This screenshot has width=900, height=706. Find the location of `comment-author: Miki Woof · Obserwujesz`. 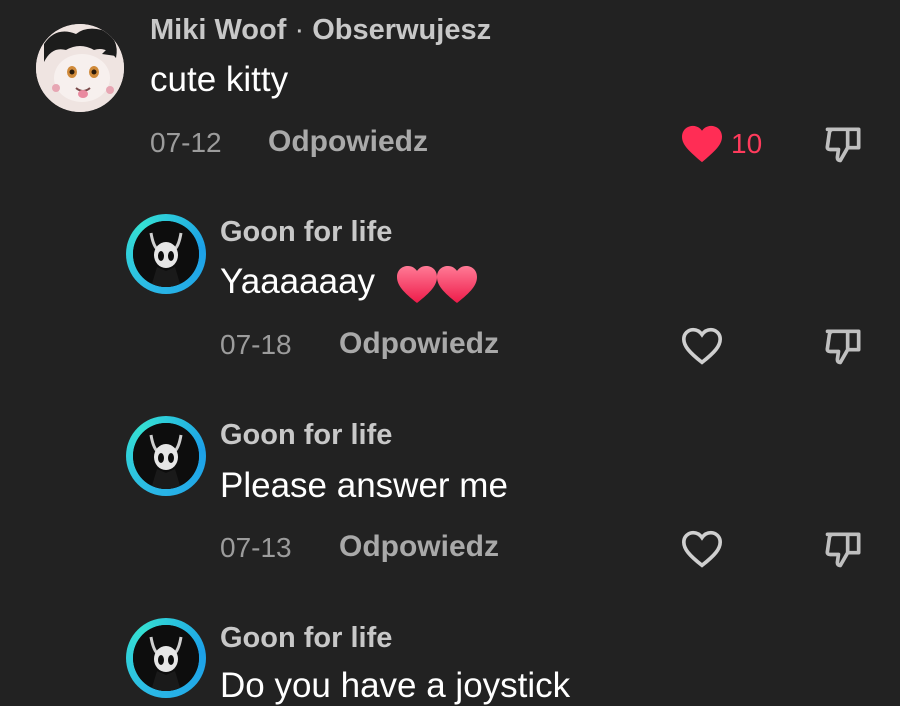

comment-author: Miki Woof · Obserwujesz is located at coordinates (320, 30).